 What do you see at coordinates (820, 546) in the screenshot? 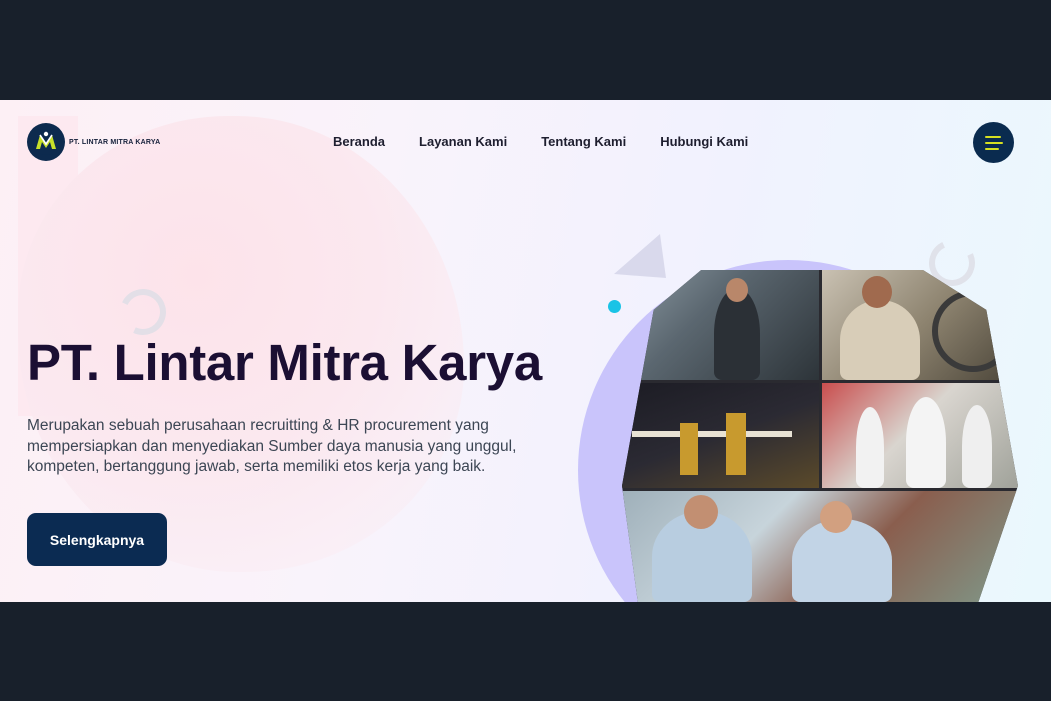
I see `photo-security-guards` at bounding box center [820, 546].